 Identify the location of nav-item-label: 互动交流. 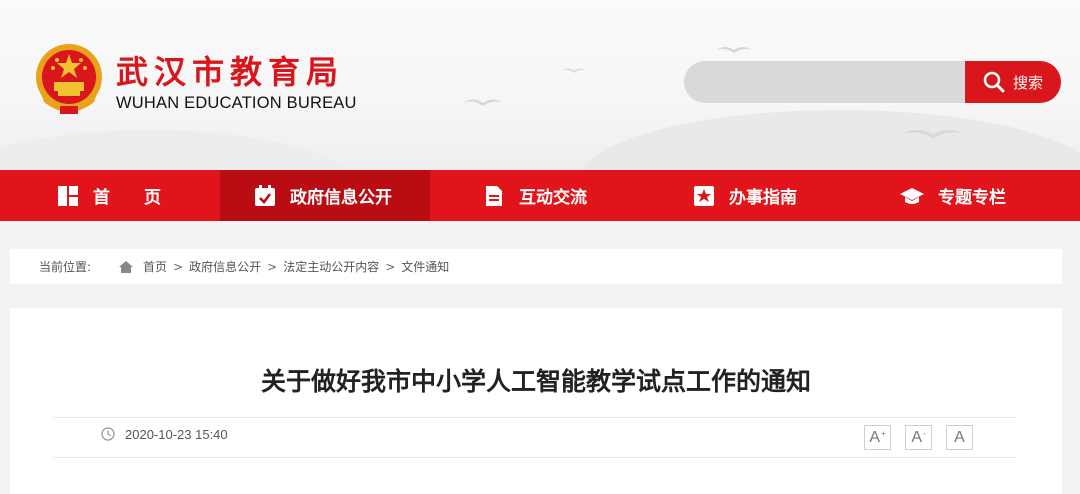
(553, 198).